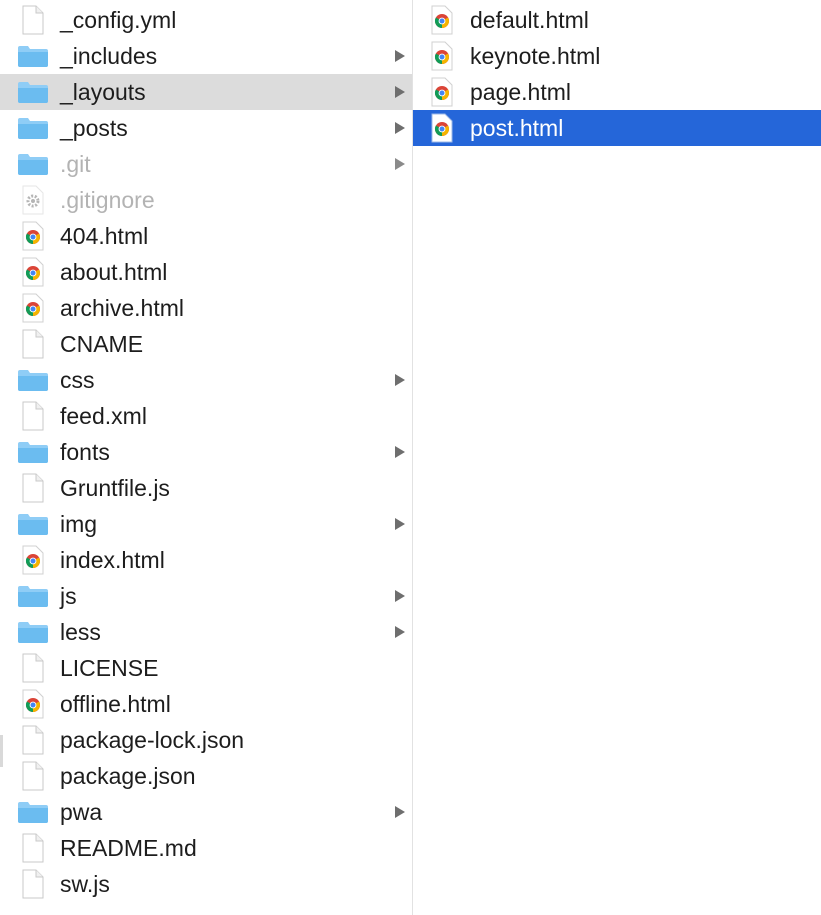 The width and height of the screenshot is (821, 915). Describe the element at coordinates (517, 128) in the screenshot. I see `item-name: post.html` at that location.